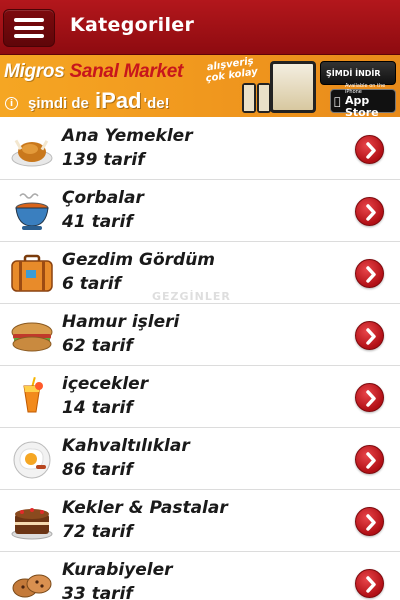 This screenshot has width=400, height=600. I want to click on category-title: Kurabiyeler, so click(117, 570).